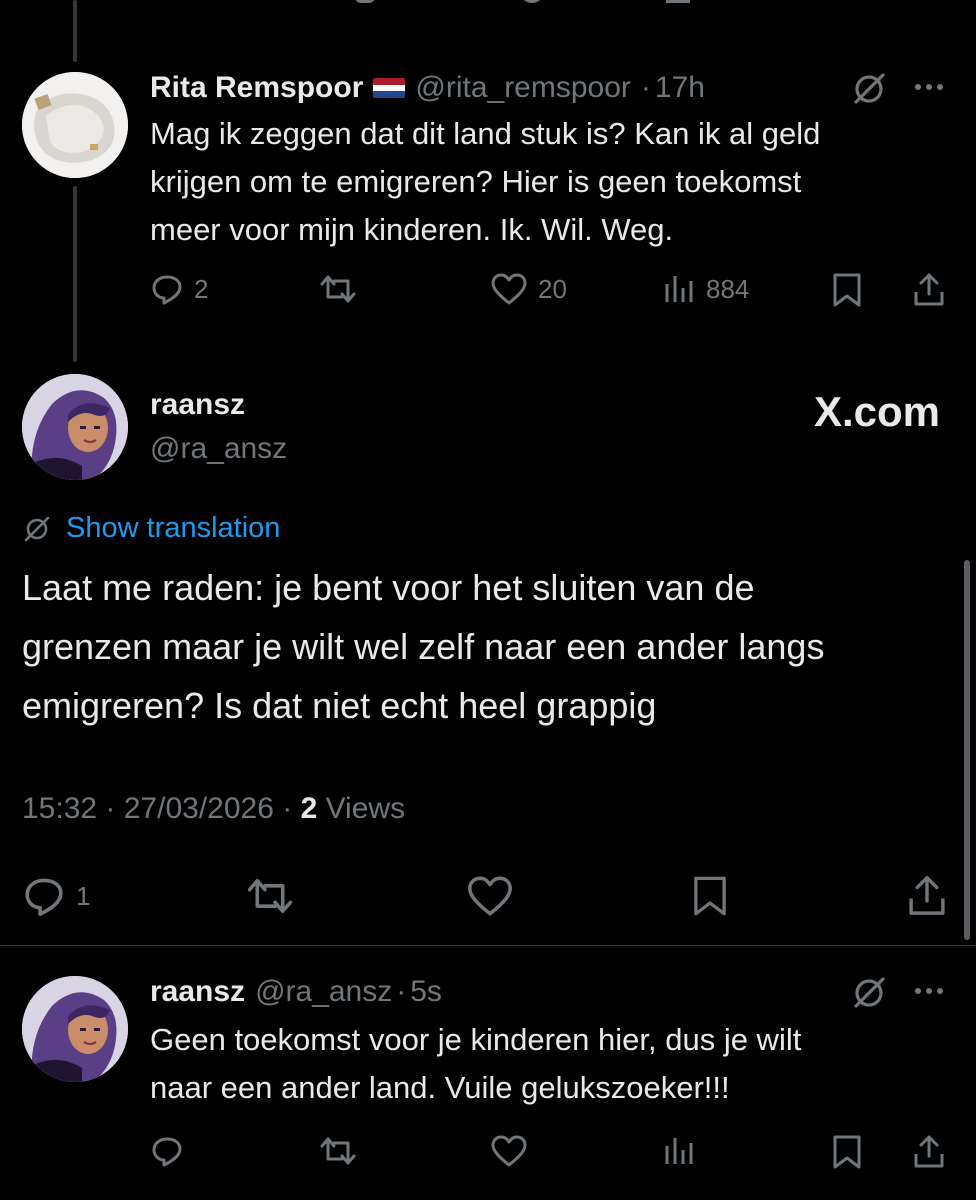 Image resolution: width=976 pixels, height=1200 pixels. I want to click on reply-button: 1, so click(56, 896).